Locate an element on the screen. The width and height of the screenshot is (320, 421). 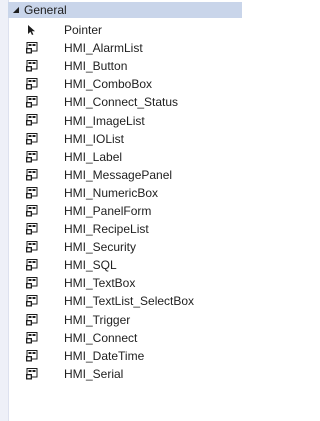
toolbox-item: HMI_ComboBox is located at coordinates (125, 84).